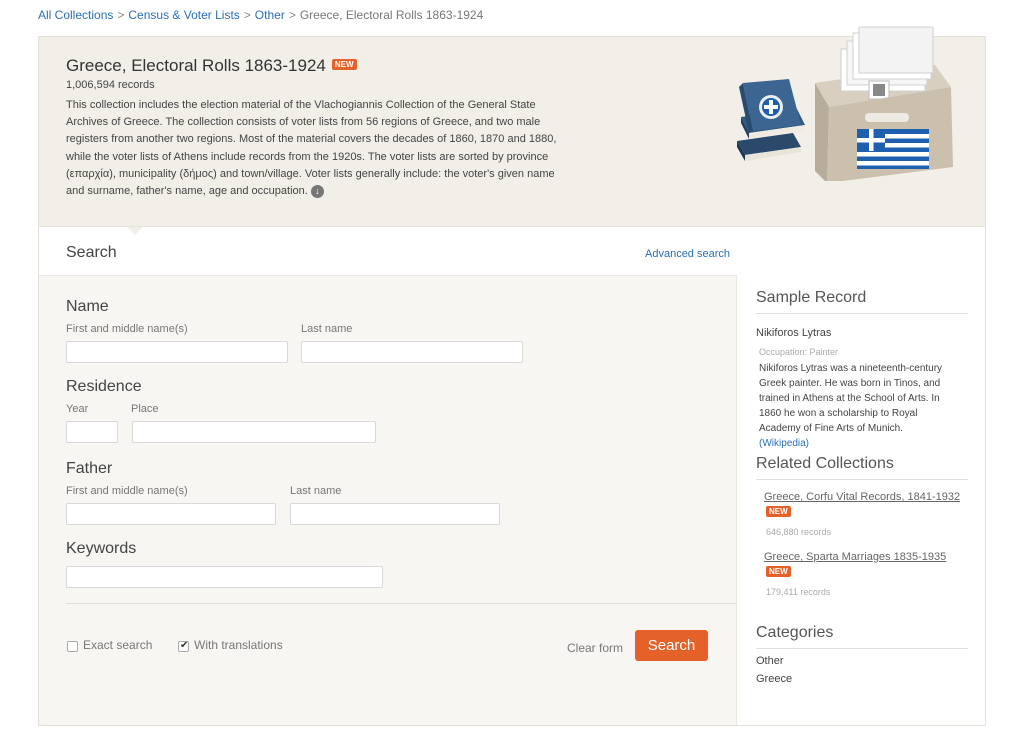 The height and width of the screenshot is (729, 1024). I want to click on related-collection-link: Greece, Sparta Marriages 1835-1935, so click(855, 557).